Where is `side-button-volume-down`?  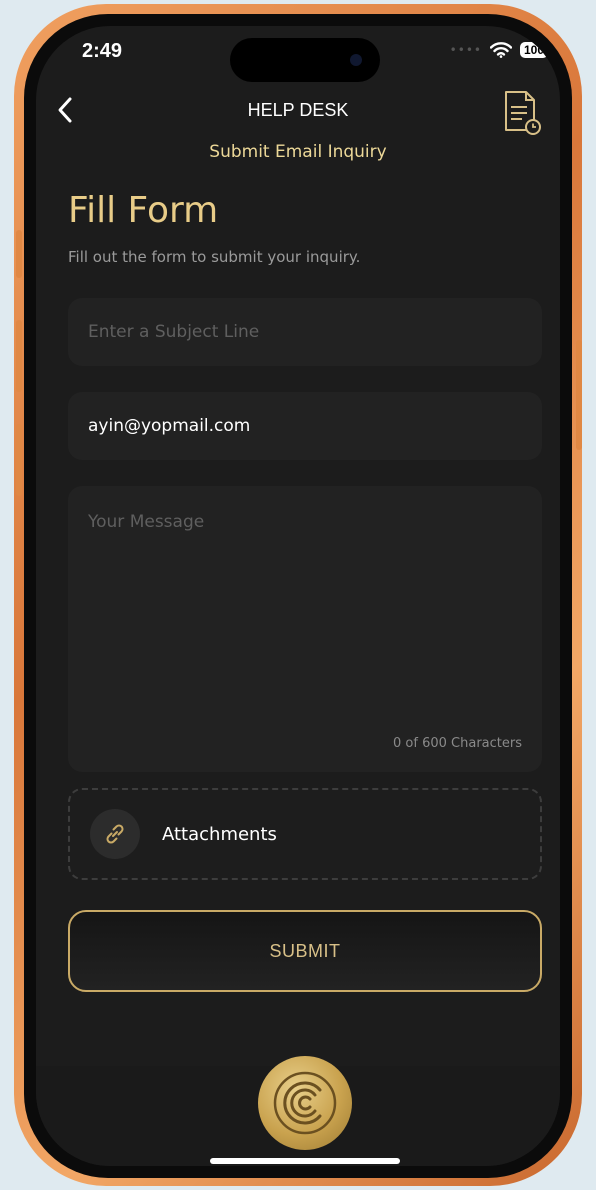 side-button-volume-down is located at coordinates (19, 460).